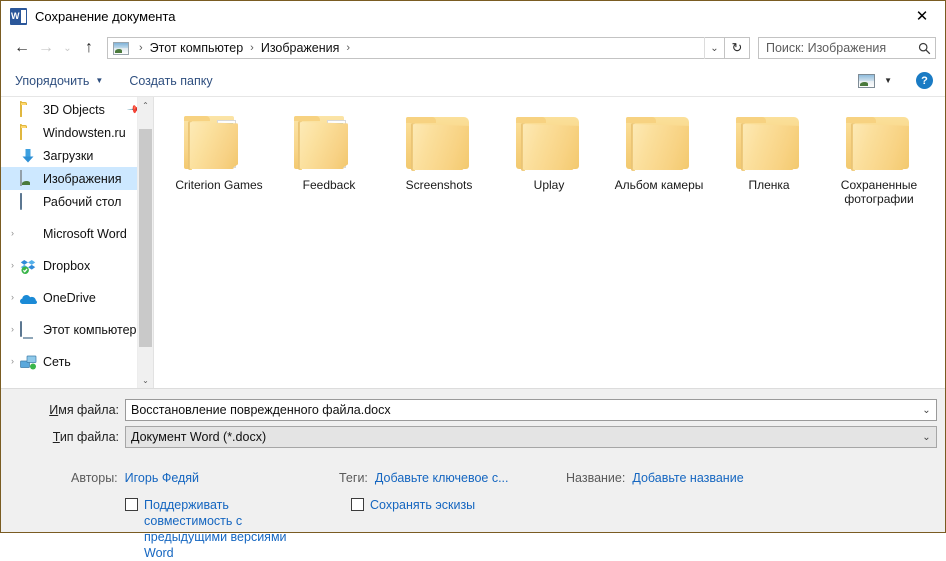 The height and width of the screenshot is (561, 946). I want to click on filetype-label: Тип файла:, so click(85, 437).